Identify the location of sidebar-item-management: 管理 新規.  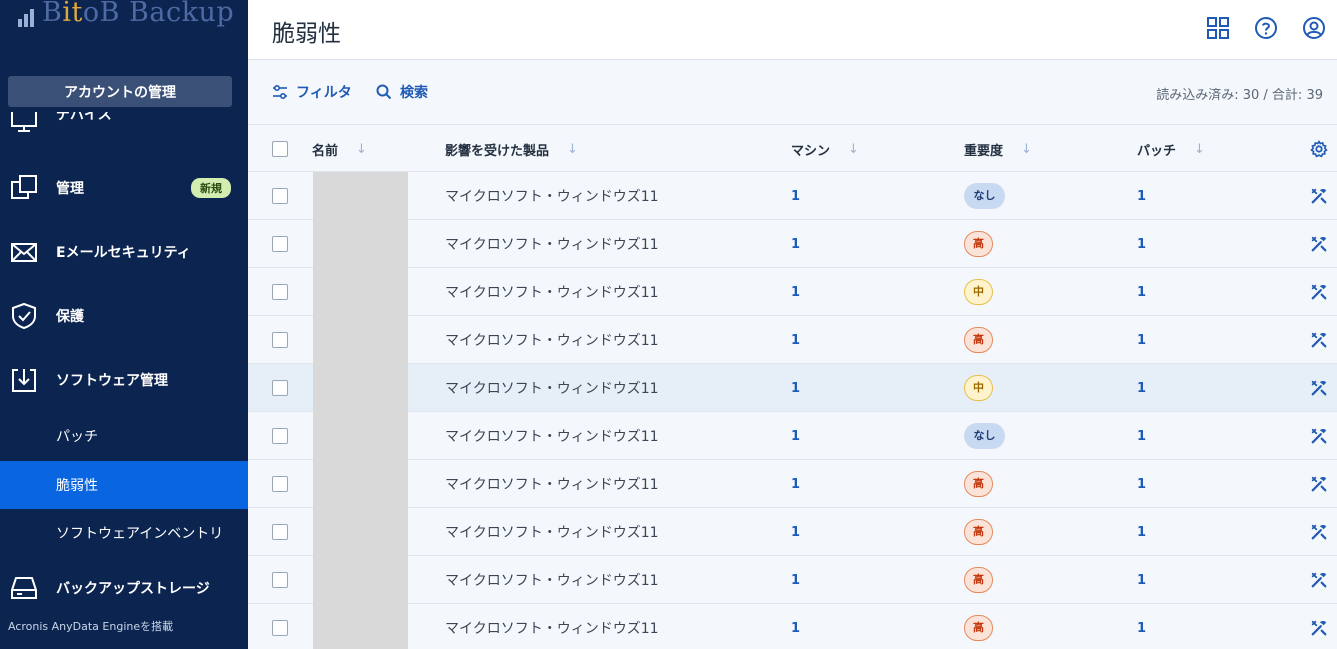
(124, 188).